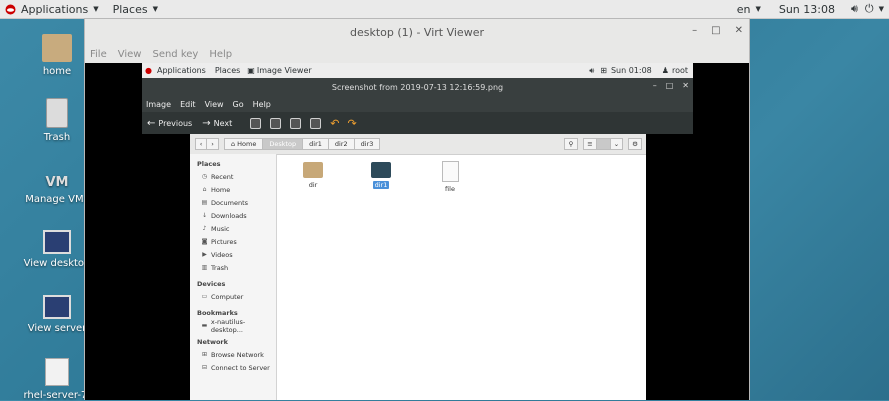 Image resolution: width=889 pixels, height=401 pixels. I want to click on guest-user-menu: root, so click(680, 70).